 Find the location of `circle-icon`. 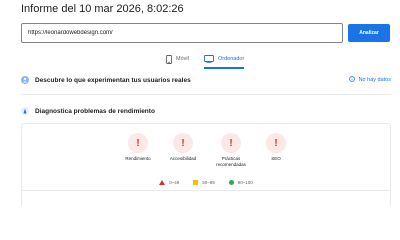

circle-icon is located at coordinates (231, 182).